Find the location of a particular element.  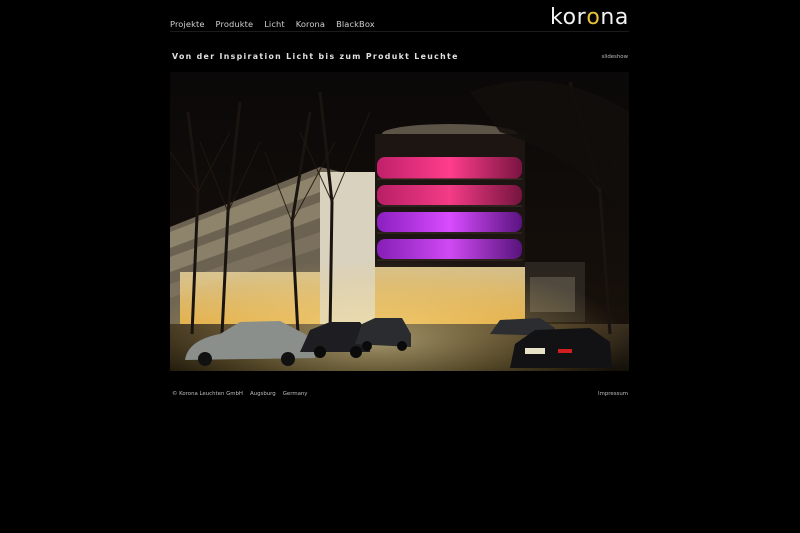

footer-info: © Korona Leuchten GmbH Augsburg Germany is located at coordinates (239, 394).